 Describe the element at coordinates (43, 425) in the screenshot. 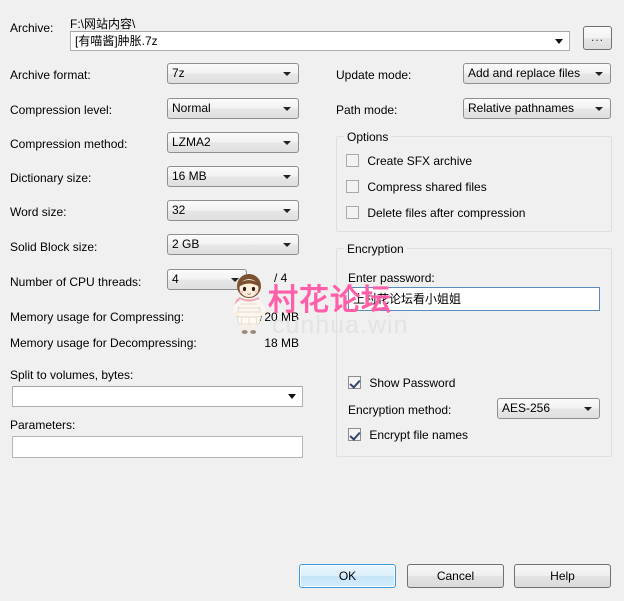

I see `parameters-label: Parameters:` at that location.